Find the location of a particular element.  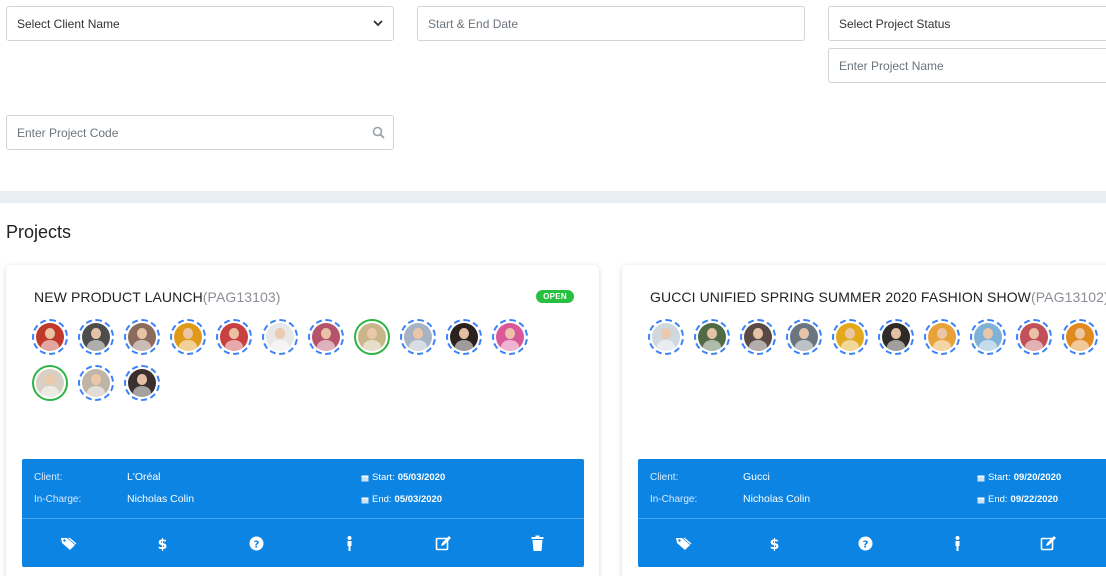

project-code: (PAG13103) is located at coordinates (241, 297).